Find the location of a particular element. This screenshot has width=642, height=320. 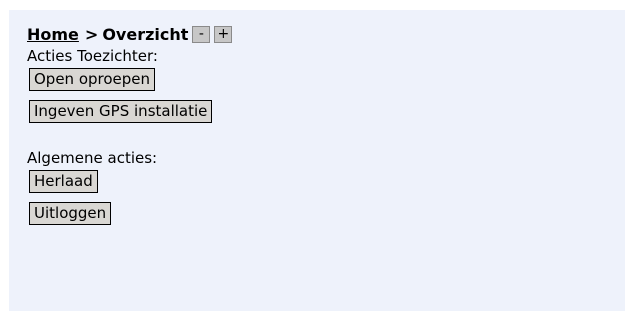

button-row: Herlaad is located at coordinates (129, 184).